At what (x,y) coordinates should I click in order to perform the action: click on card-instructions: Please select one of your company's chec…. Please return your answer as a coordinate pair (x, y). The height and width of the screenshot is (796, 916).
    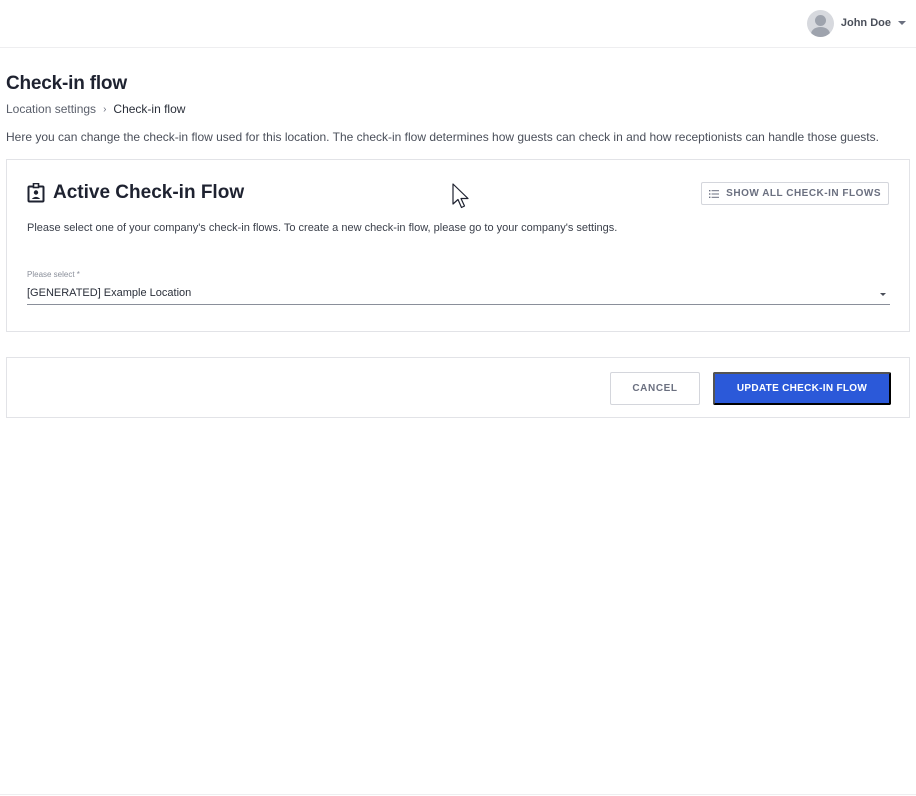
    Looking at the image, I should click on (322, 228).